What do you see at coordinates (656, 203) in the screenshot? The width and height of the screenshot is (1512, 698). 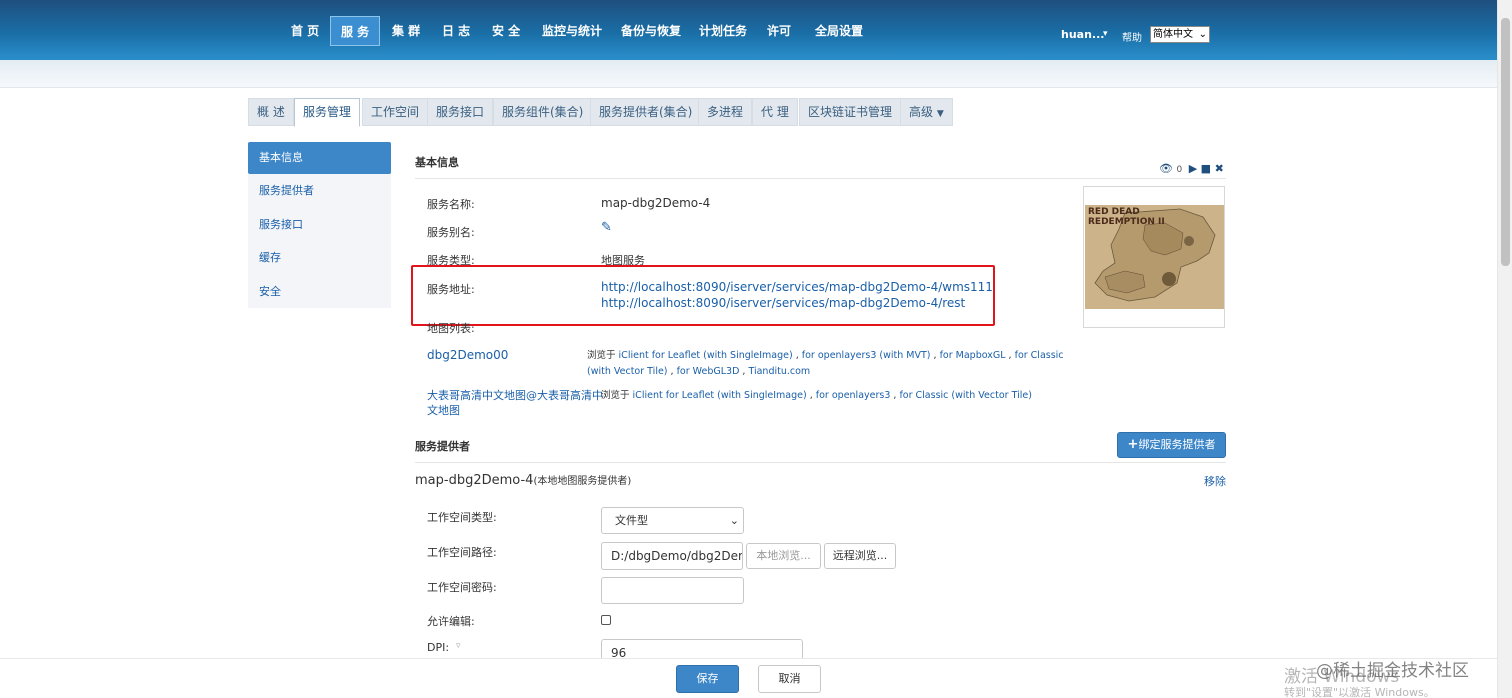 I see `service-name-value: map-dbg2Demo-4` at bounding box center [656, 203].